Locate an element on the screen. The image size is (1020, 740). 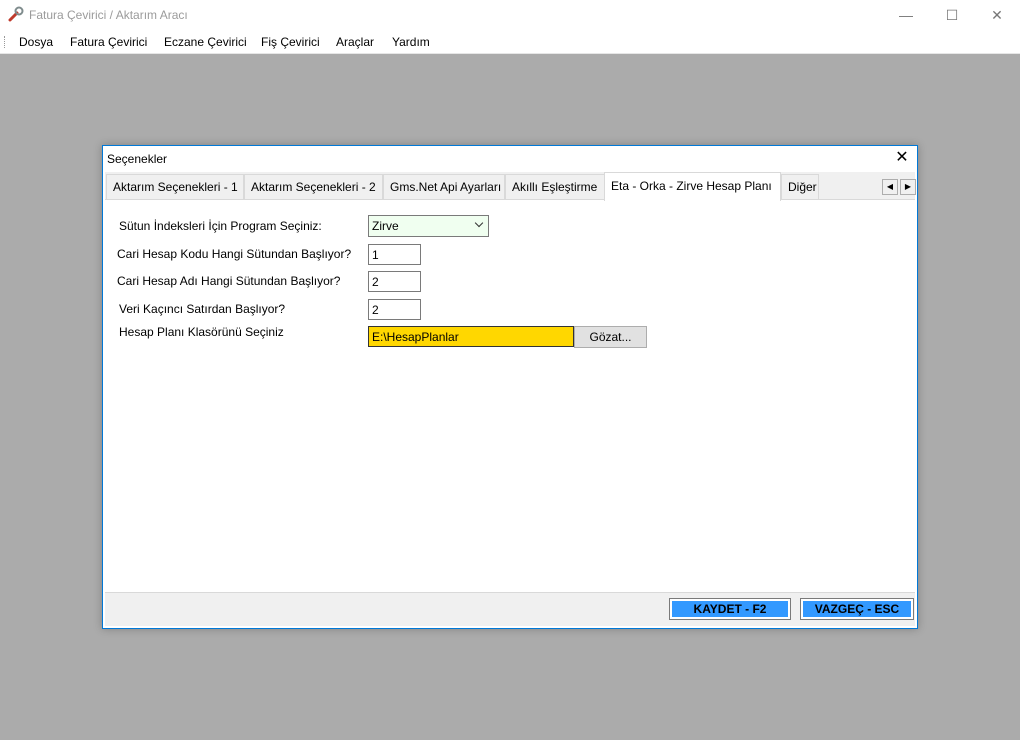
tab-scroll-left-icon: ◀ is located at coordinates (890, 187).